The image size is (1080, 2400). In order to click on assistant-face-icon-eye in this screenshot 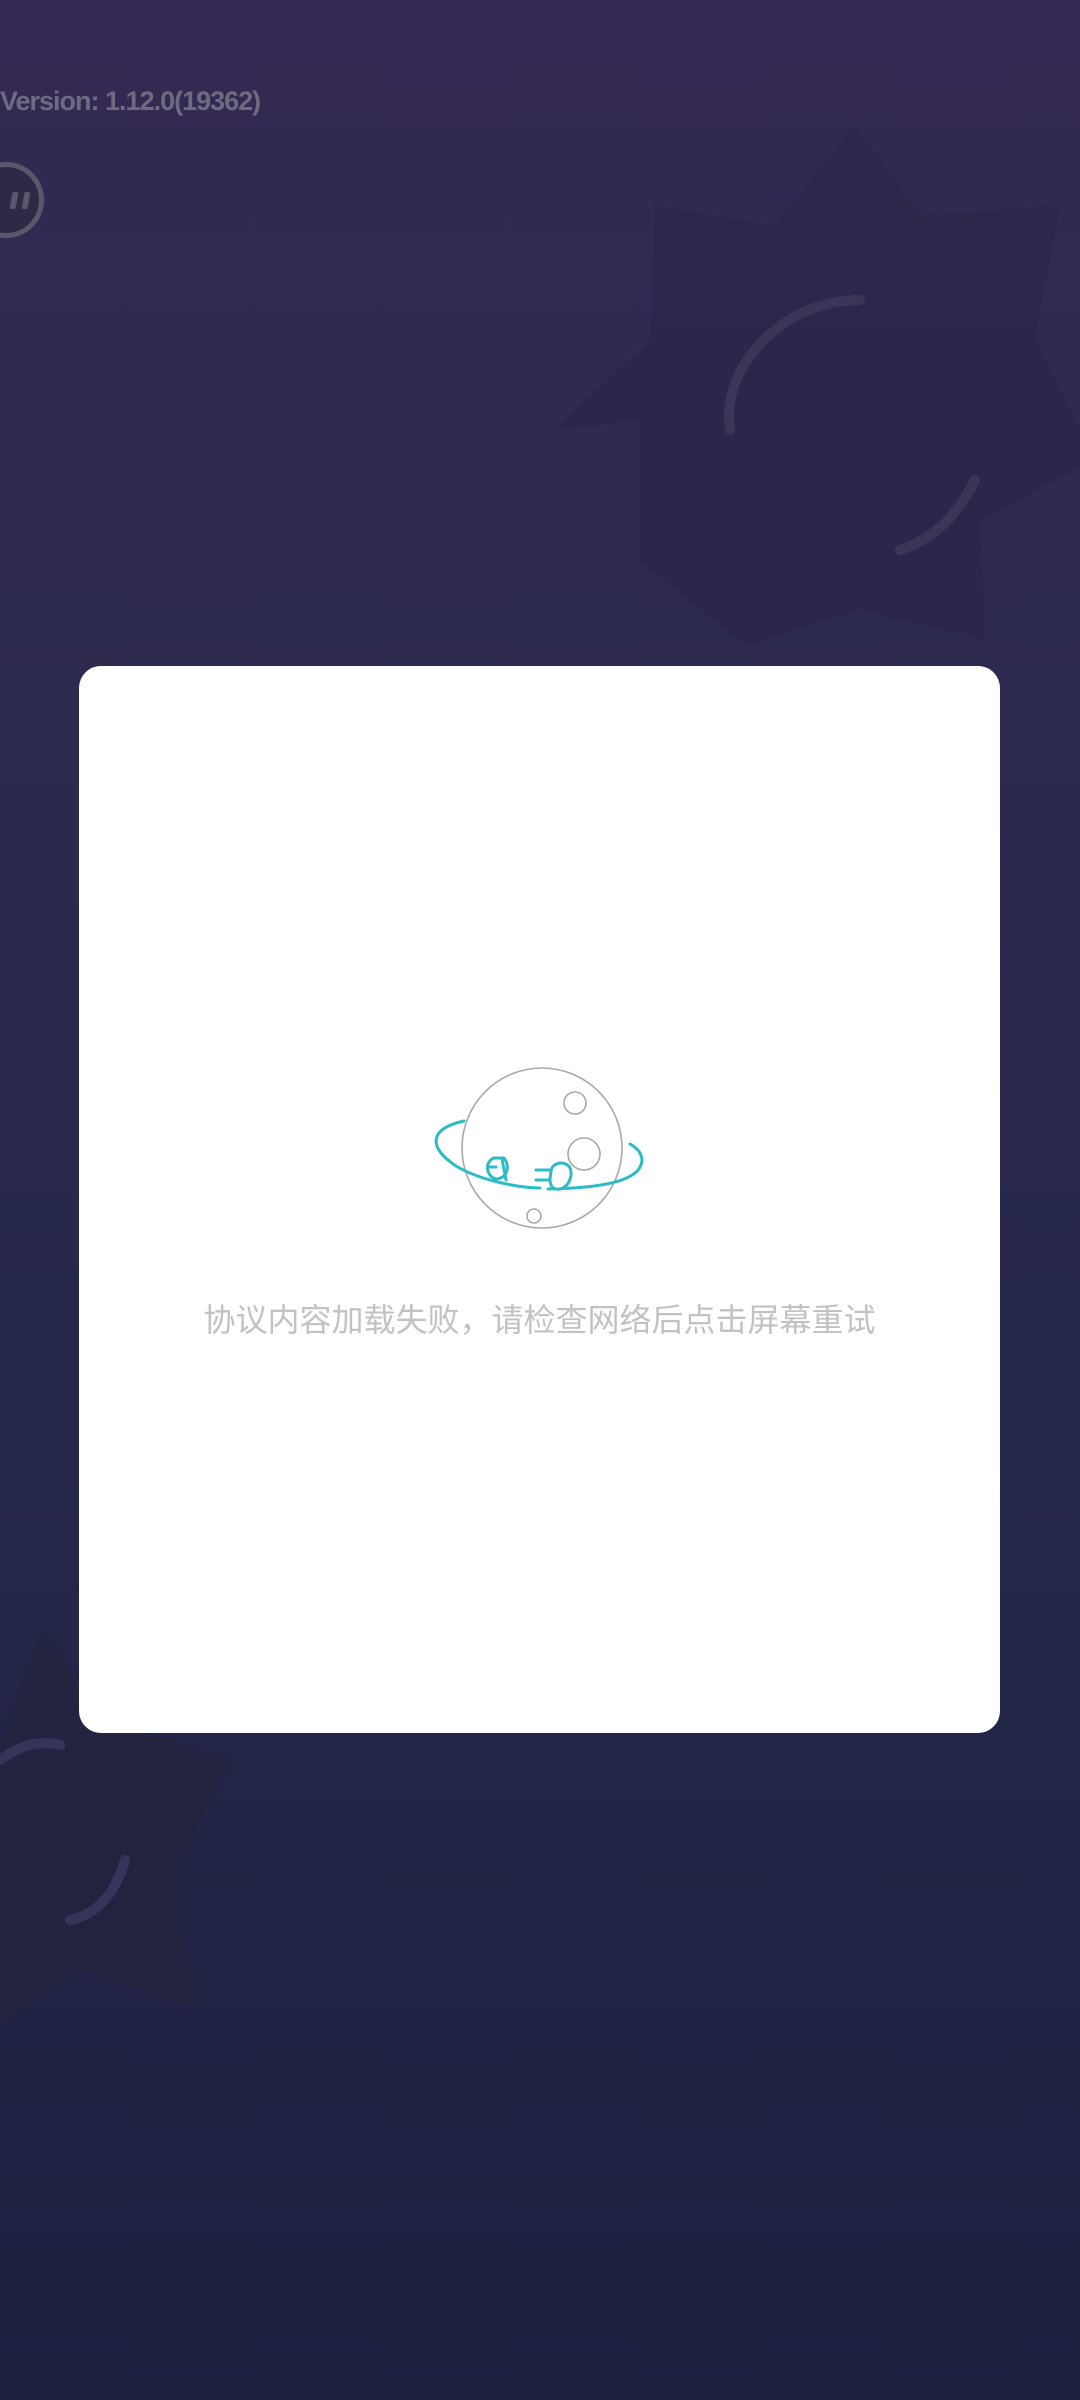, I will do `click(26, 200)`.